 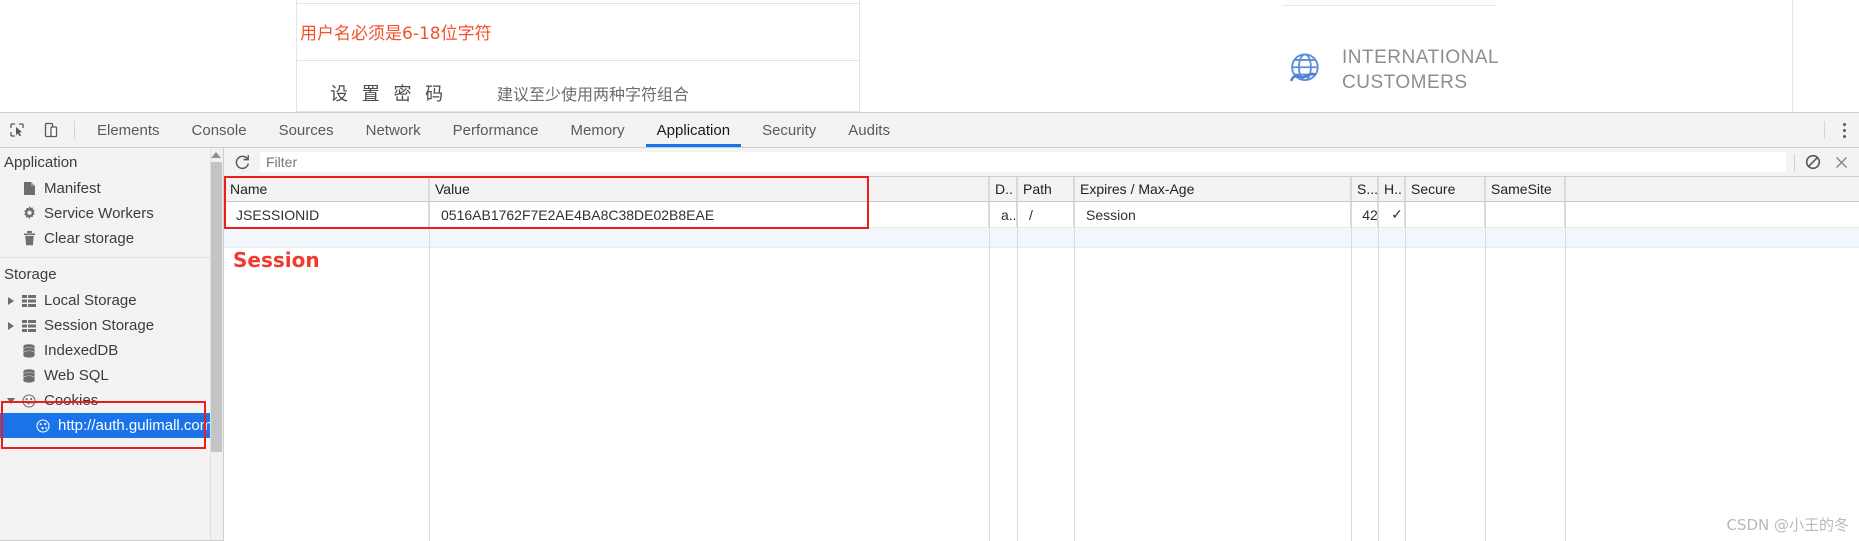 I want to click on tab-audits: Audits, so click(x=869, y=130).